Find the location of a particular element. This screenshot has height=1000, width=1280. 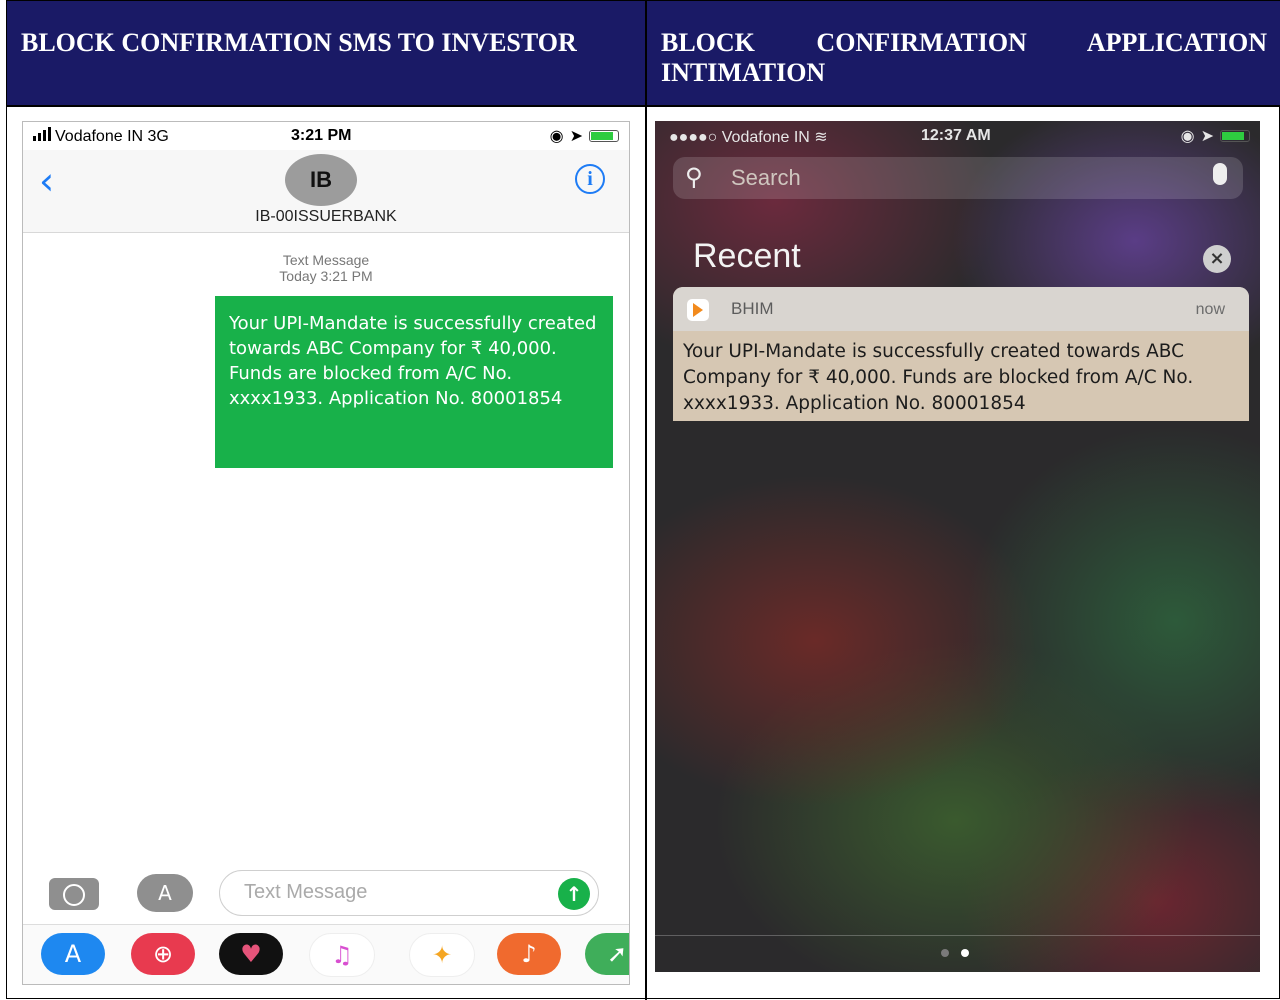

photos-icon: ✦ is located at coordinates (442, 955).